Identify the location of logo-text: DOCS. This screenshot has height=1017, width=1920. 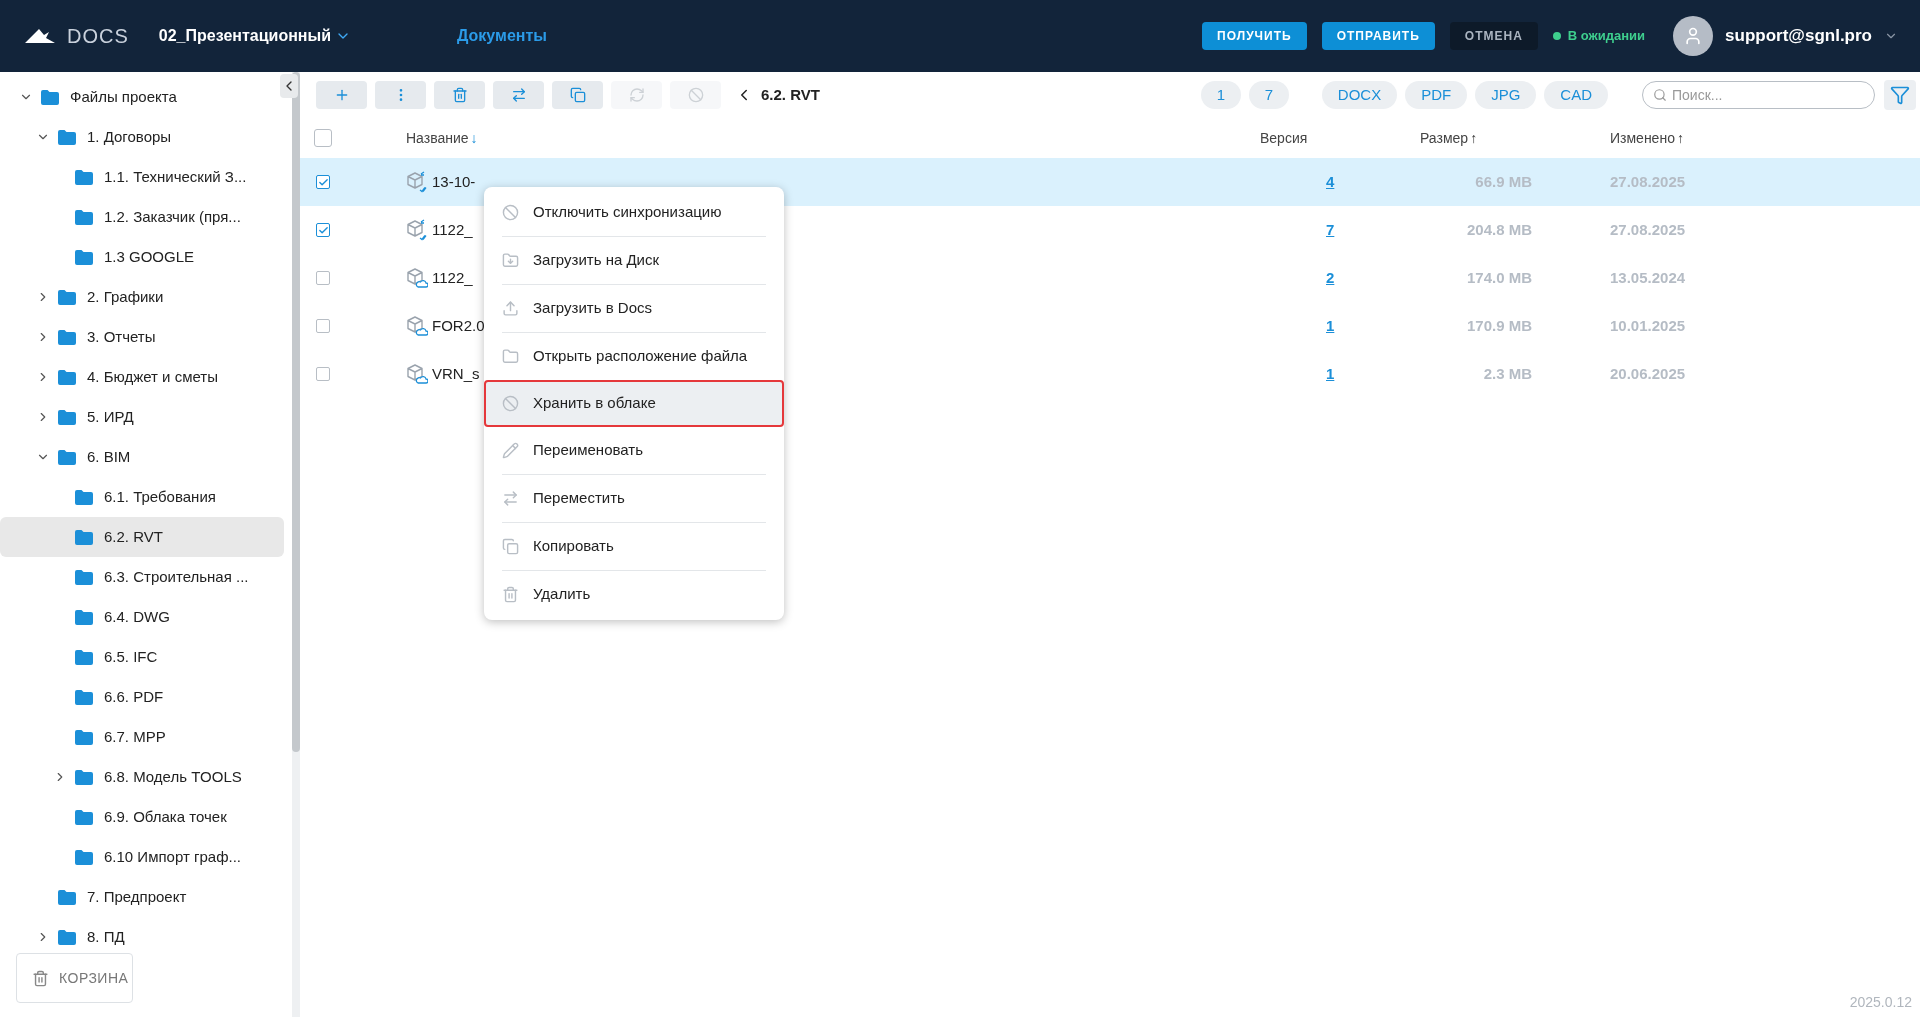
(98, 36).